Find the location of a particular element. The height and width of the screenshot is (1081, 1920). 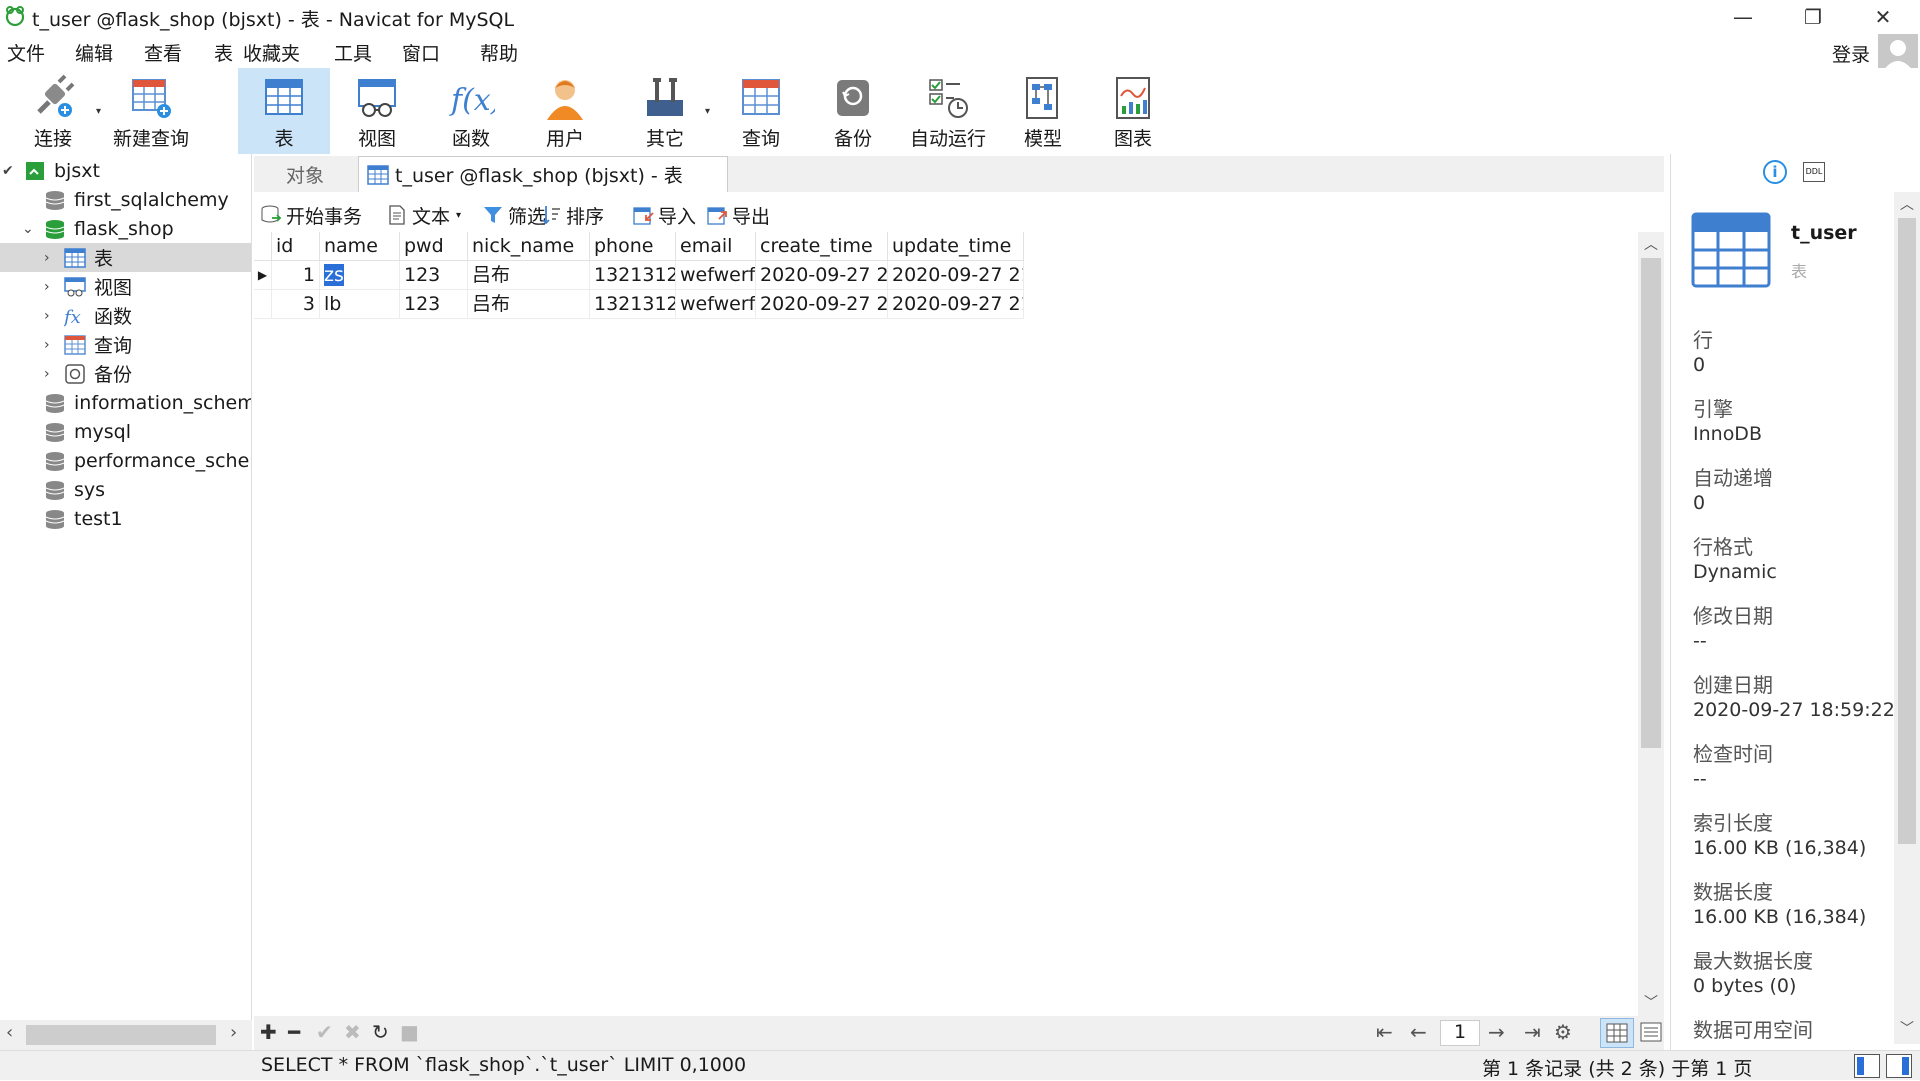

tree-item-database: test1 is located at coordinates (125, 518).